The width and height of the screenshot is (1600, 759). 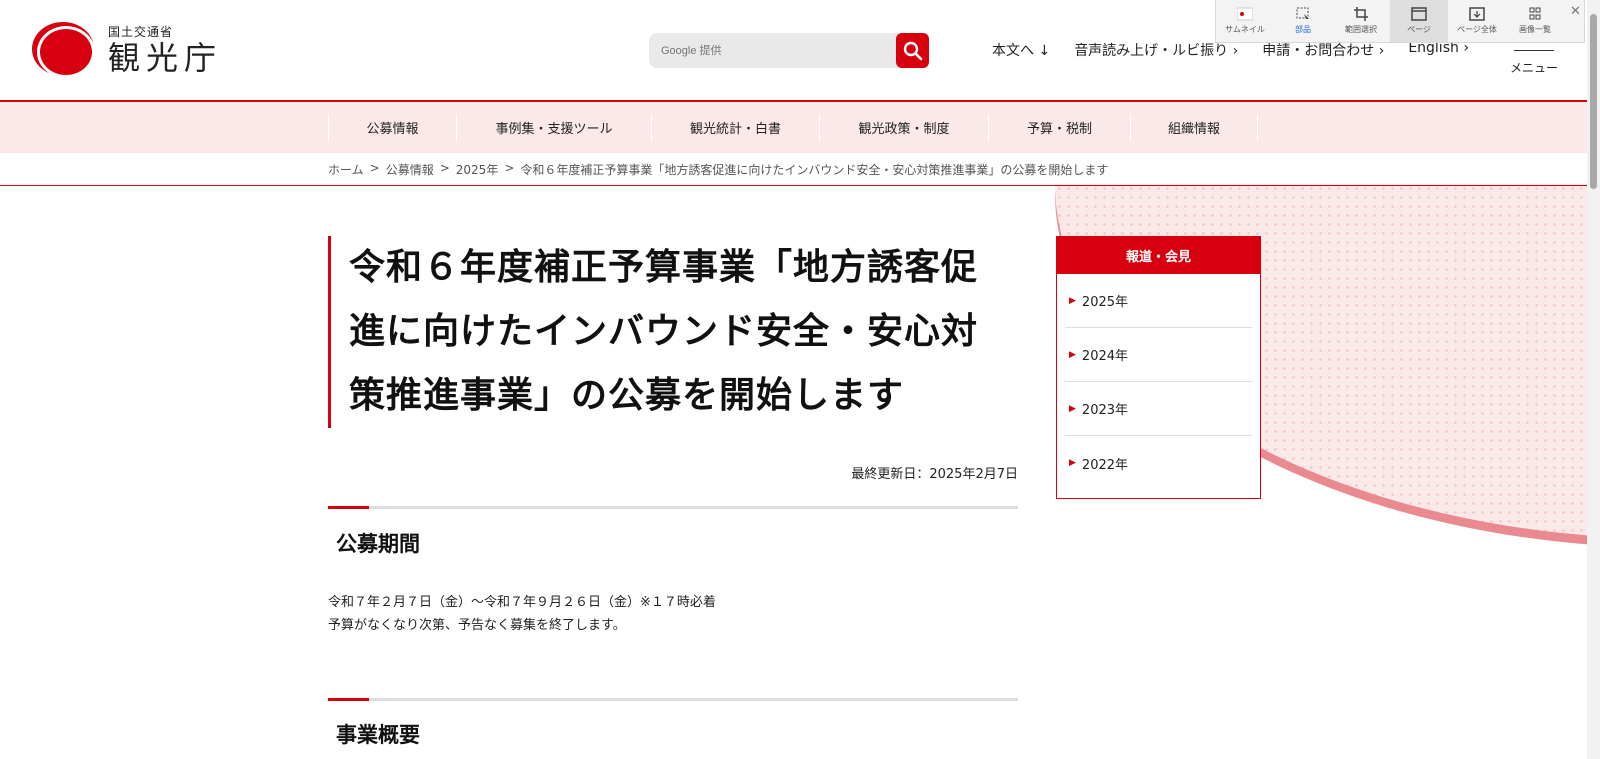 What do you see at coordinates (1158, 255) in the screenshot?
I see `sidebar-heading: 報道・会見` at bounding box center [1158, 255].